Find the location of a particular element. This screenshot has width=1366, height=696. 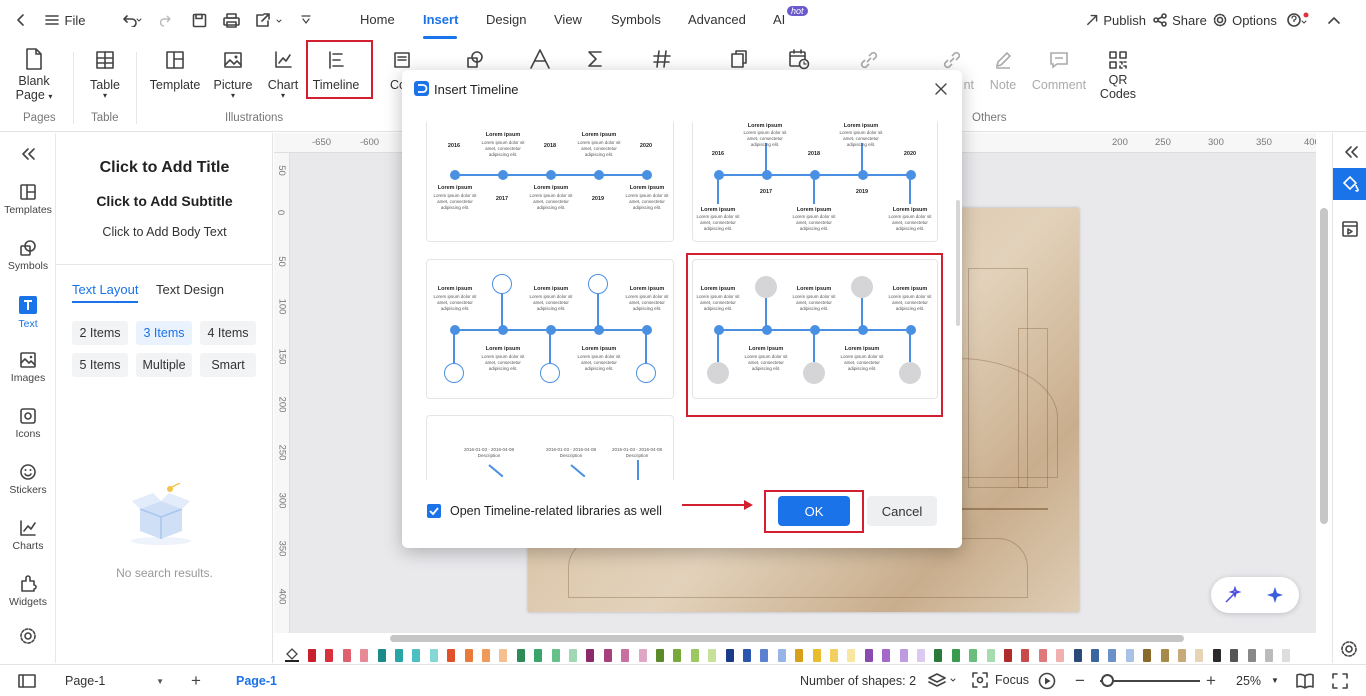

expand-panel-button is located at coordinates (1351, 153).